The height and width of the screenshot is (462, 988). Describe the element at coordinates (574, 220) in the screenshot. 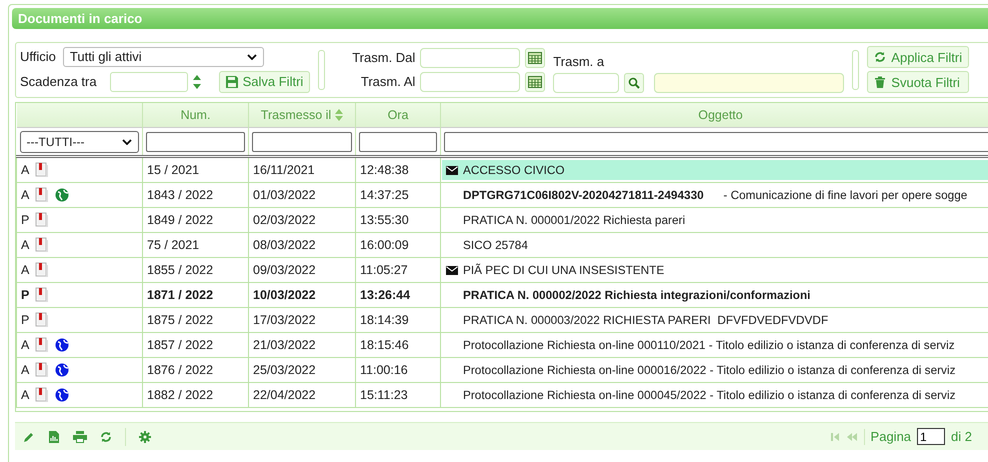

I see `subject-cell: PRATICA N. 000001/2022 Richiesta pareri` at that location.